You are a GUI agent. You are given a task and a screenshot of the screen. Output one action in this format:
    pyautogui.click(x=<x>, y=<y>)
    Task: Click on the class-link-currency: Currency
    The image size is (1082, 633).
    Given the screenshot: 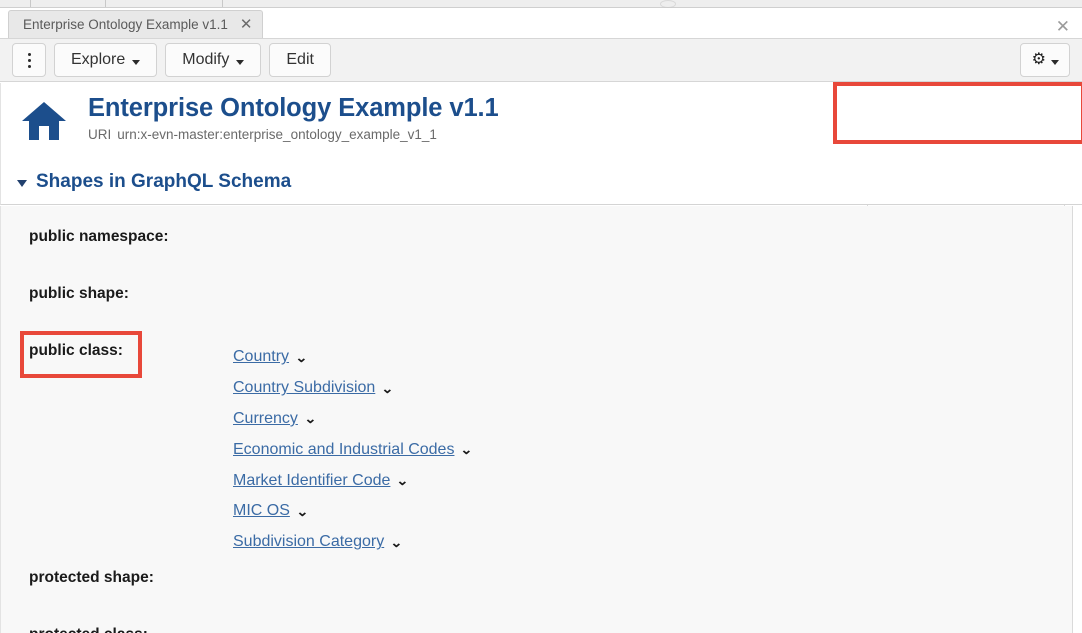 What is the action you would take?
    pyautogui.click(x=265, y=419)
    